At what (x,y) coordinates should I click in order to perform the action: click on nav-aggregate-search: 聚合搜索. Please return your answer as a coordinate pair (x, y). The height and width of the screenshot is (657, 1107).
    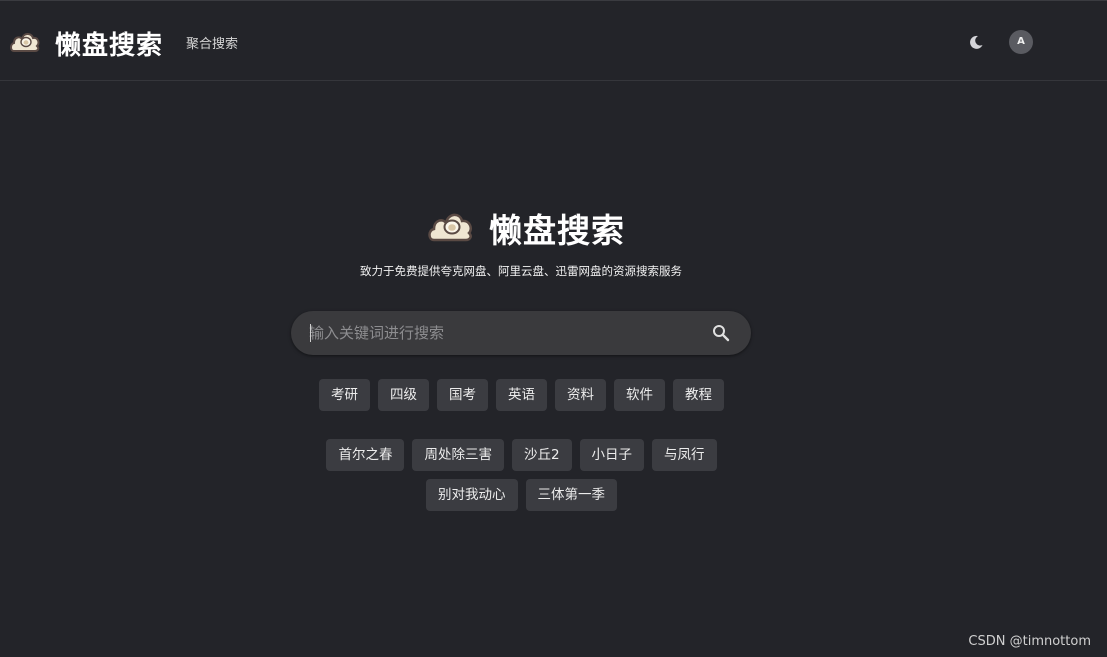
    Looking at the image, I should click on (212, 42).